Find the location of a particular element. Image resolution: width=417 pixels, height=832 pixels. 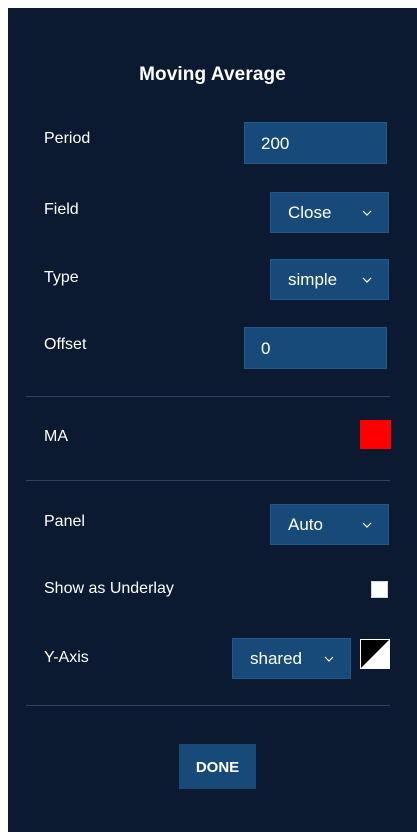

period-label: Period is located at coordinates (67, 138).